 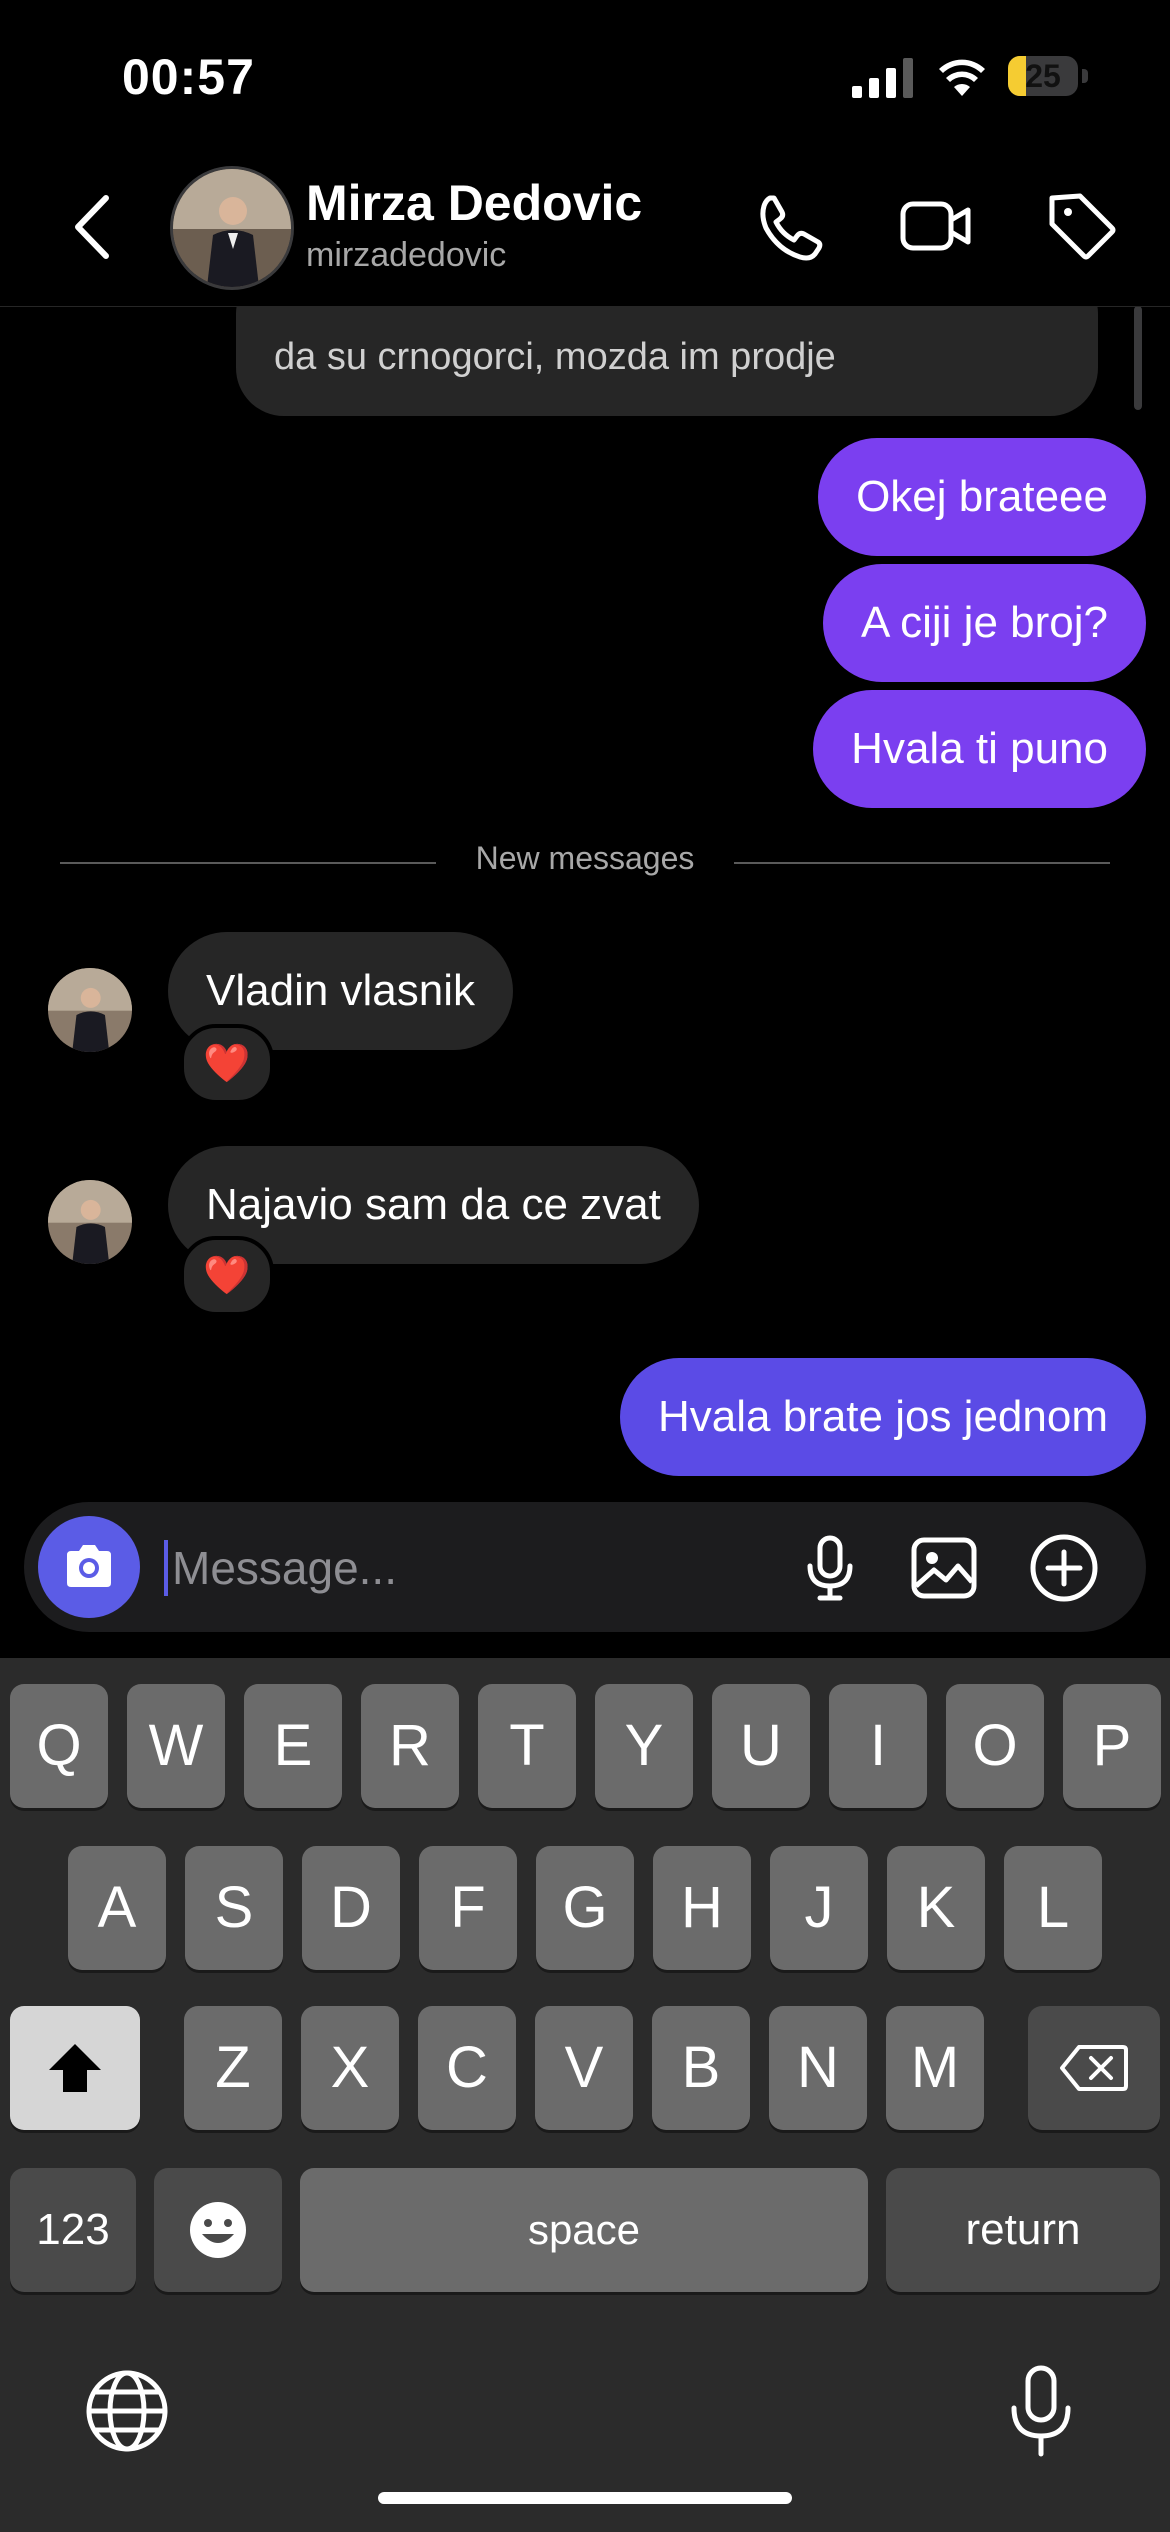 I want to click on status-bar: 00:57 25, so click(x=585, y=75).